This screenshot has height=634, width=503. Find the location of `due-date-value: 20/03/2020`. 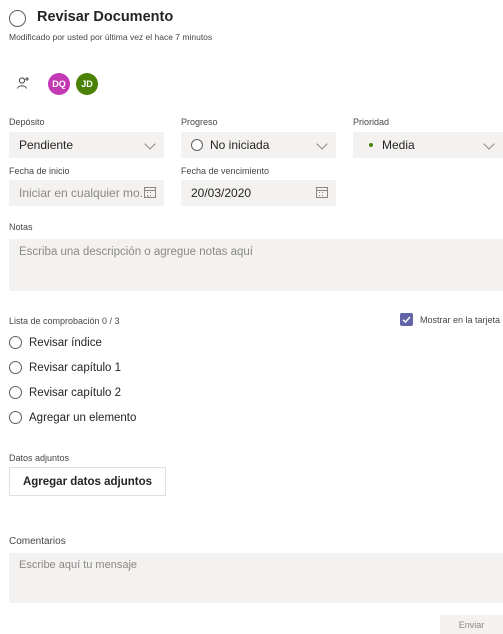

due-date-value: 20/03/2020 is located at coordinates (221, 193).